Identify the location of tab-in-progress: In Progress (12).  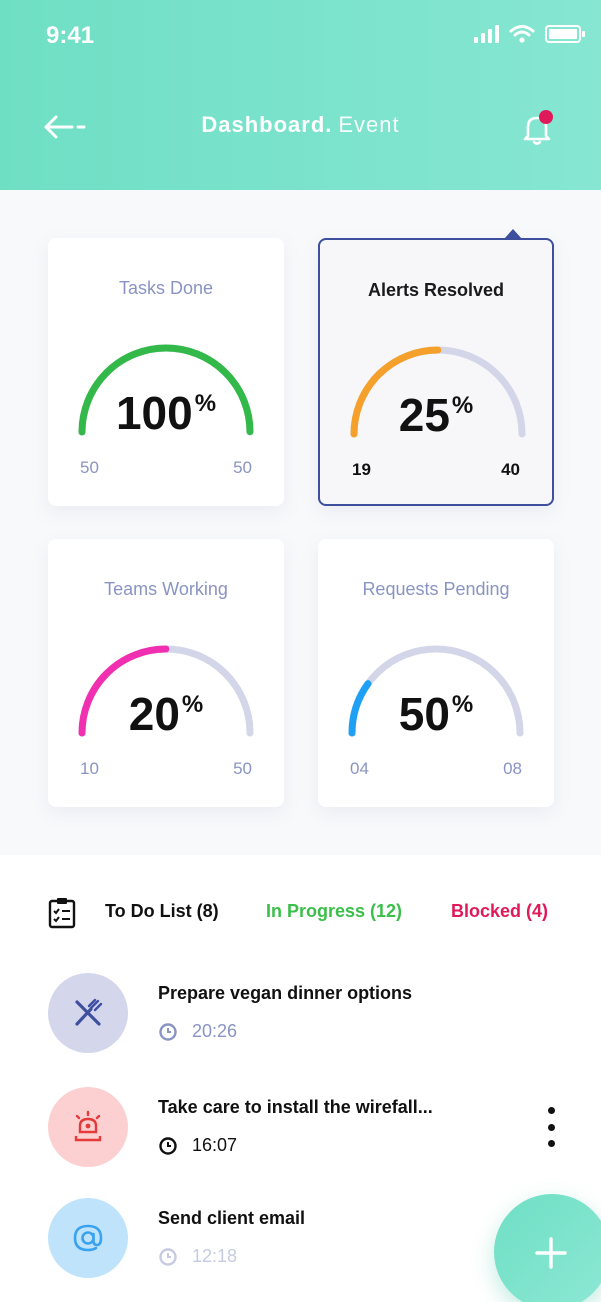
(334, 911).